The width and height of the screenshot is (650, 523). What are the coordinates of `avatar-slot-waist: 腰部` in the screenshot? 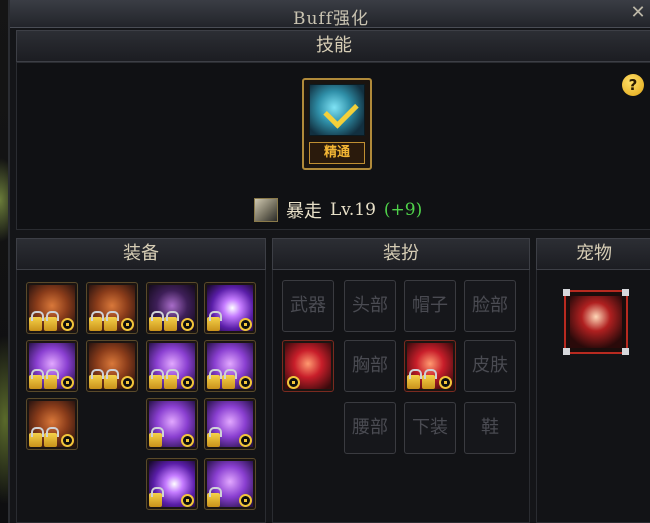 It's located at (370, 428).